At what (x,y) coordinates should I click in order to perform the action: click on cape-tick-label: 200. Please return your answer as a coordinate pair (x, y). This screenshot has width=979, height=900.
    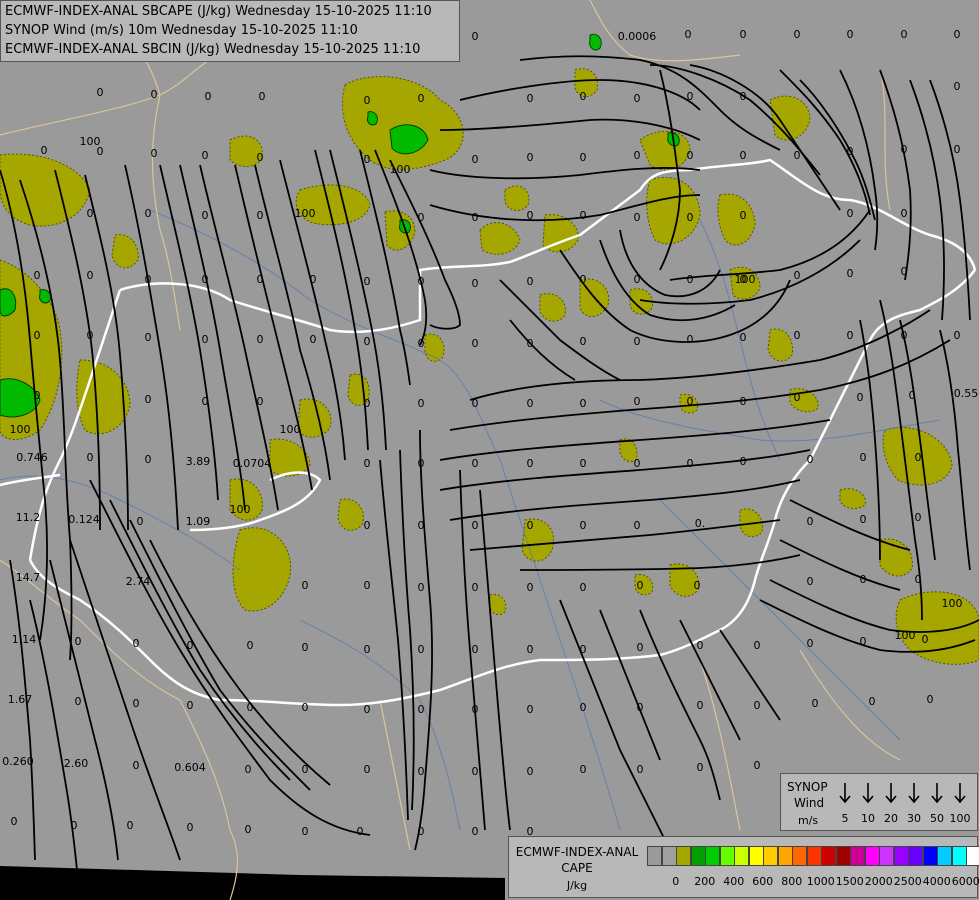
    Looking at the image, I should click on (705, 881).